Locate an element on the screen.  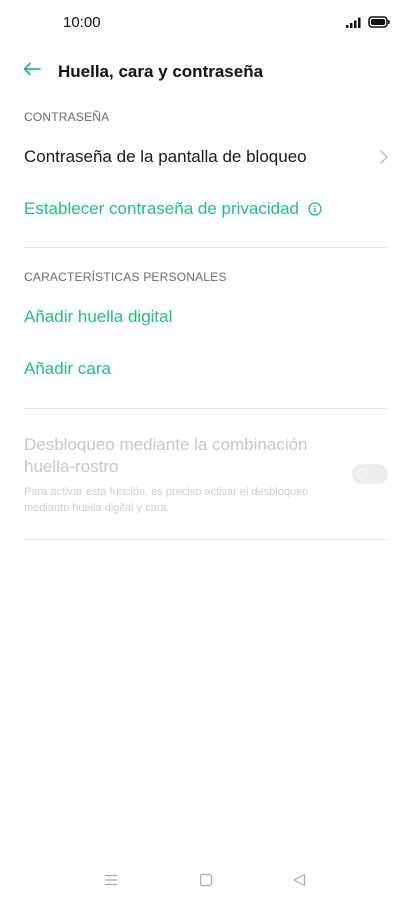
combo-unlock-toggle is located at coordinates (370, 474).